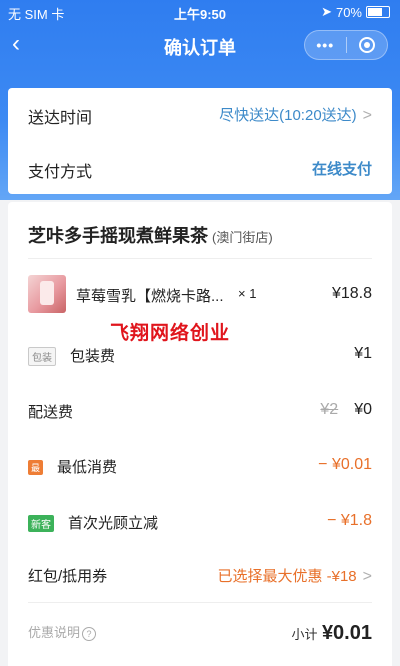 The image size is (400, 666). What do you see at coordinates (51, 412) in the screenshot?
I see `delivery-fee-label: 配送费` at bounding box center [51, 412].